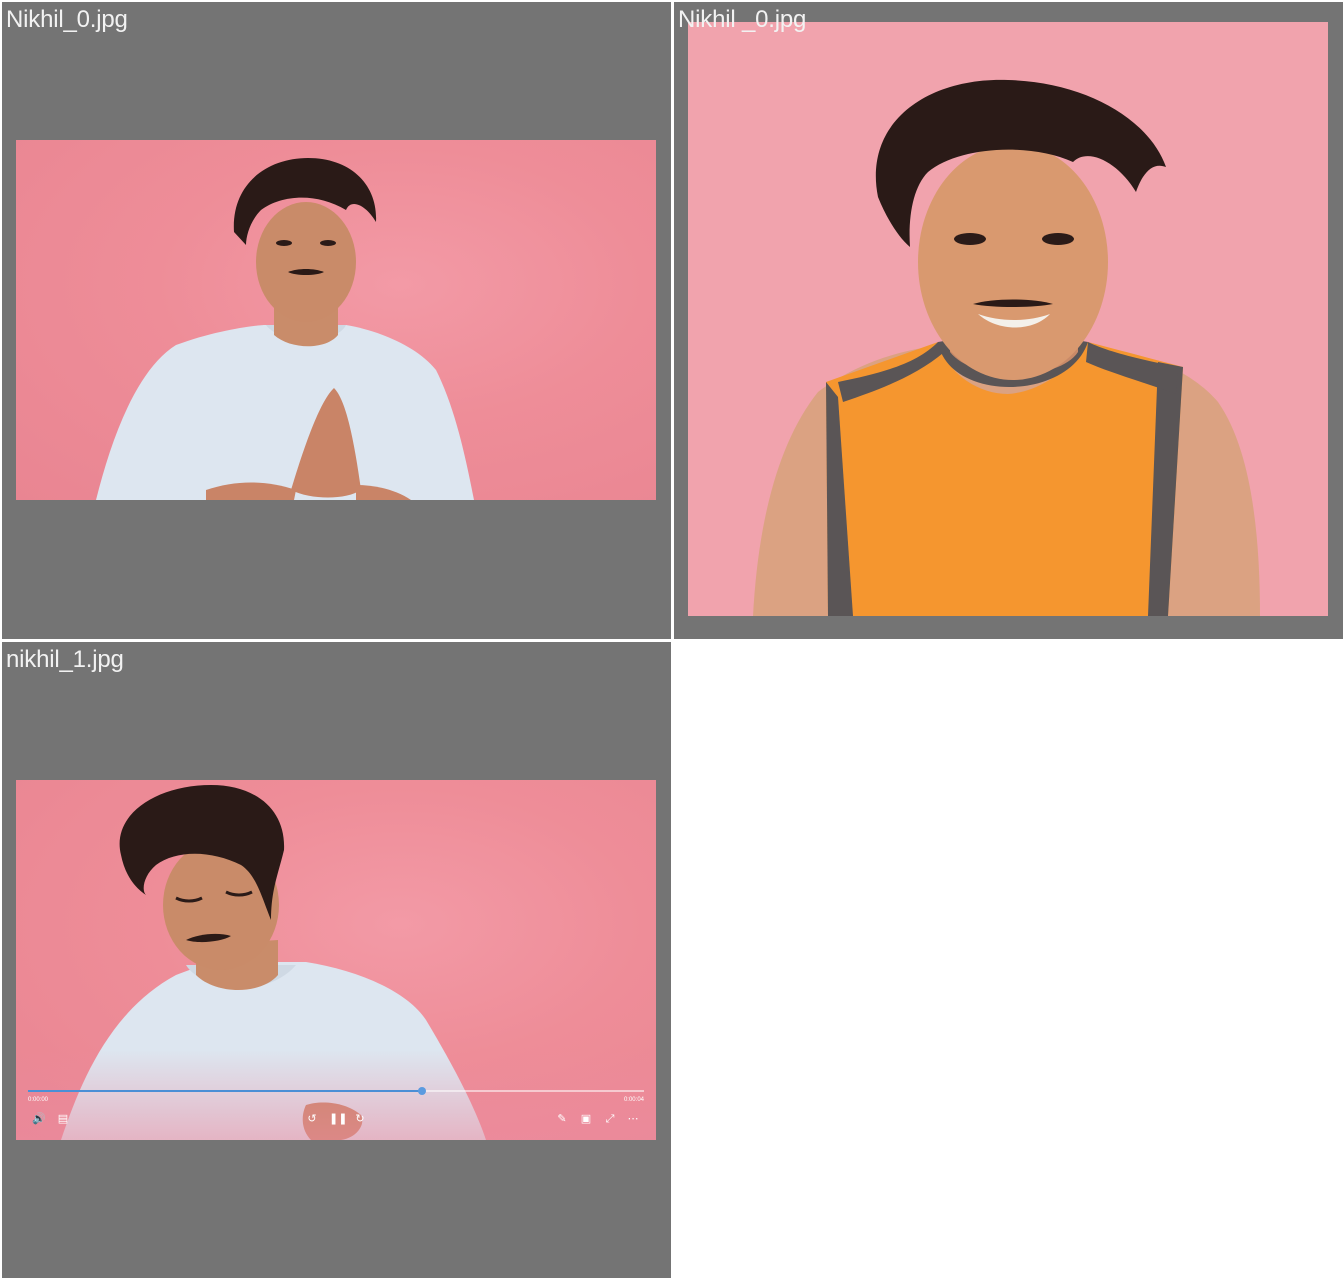 This screenshot has width=1344, height=1280. Describe the element at coordinates (225, 1091) in the screenshot. I see `seek-bar-progress` at that location.